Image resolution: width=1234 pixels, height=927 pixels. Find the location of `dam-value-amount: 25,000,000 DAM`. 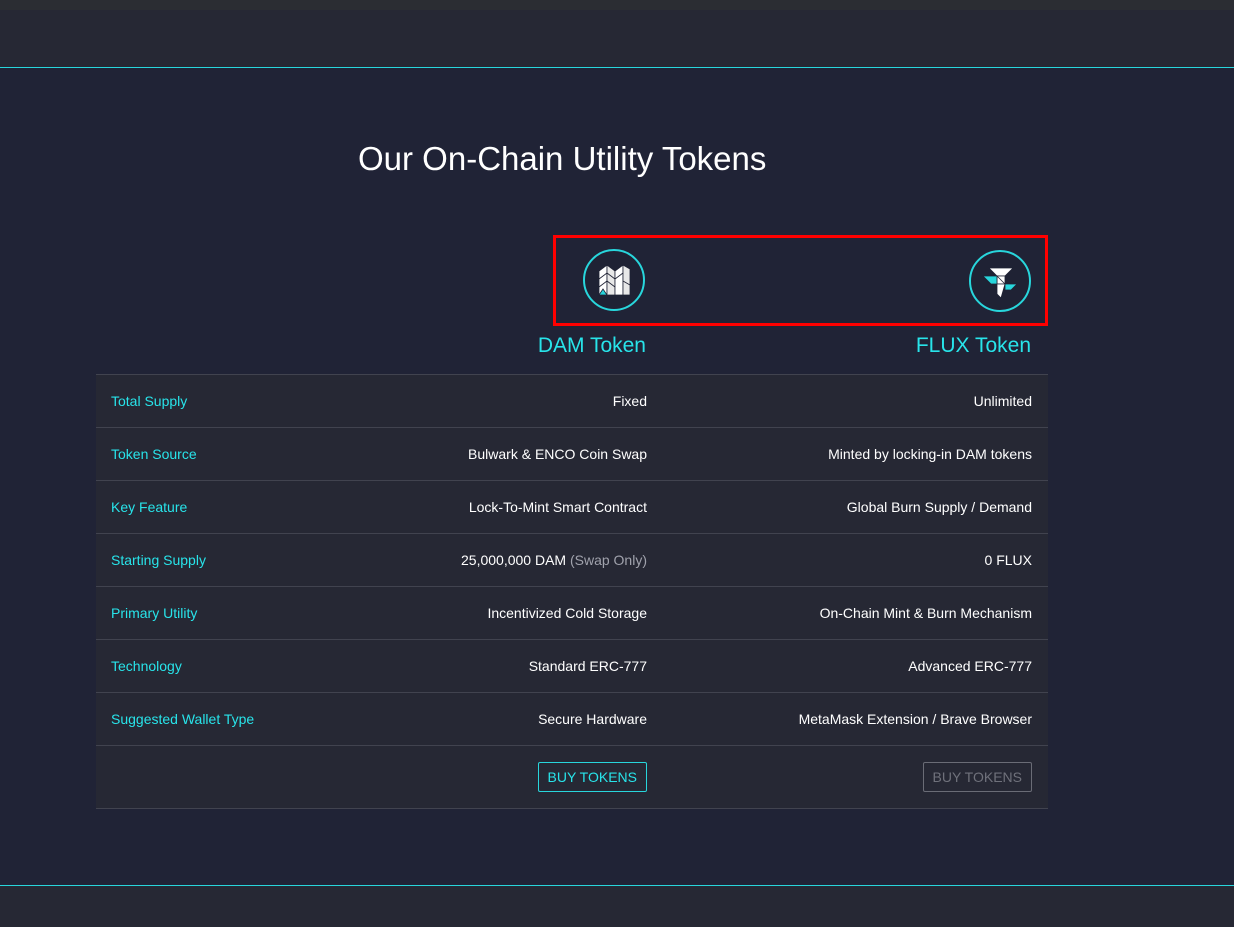

dam-value-amount: 25,000,000 DAM is located at coordinates (514, 560).